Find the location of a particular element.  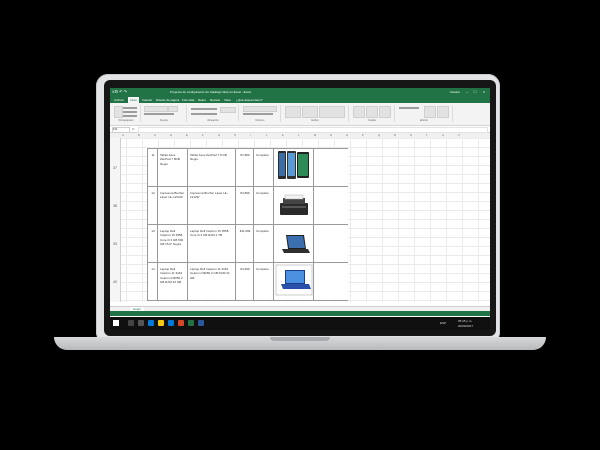

find-select-button is located at coordinates (443, 112).